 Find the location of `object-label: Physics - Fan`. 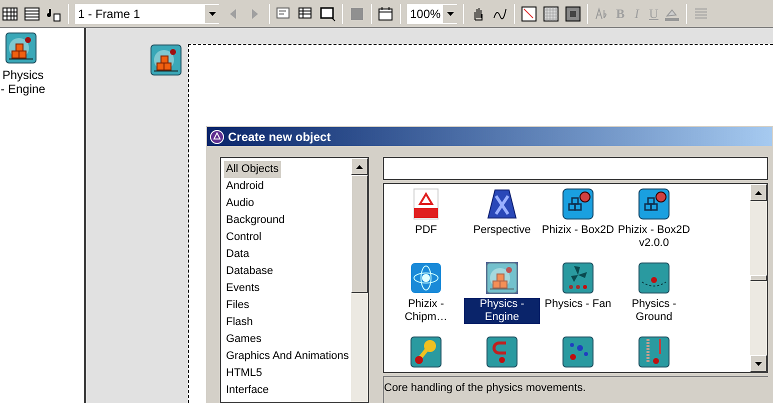

object-label: Physics - Fan is located at coordinates (578, 304).